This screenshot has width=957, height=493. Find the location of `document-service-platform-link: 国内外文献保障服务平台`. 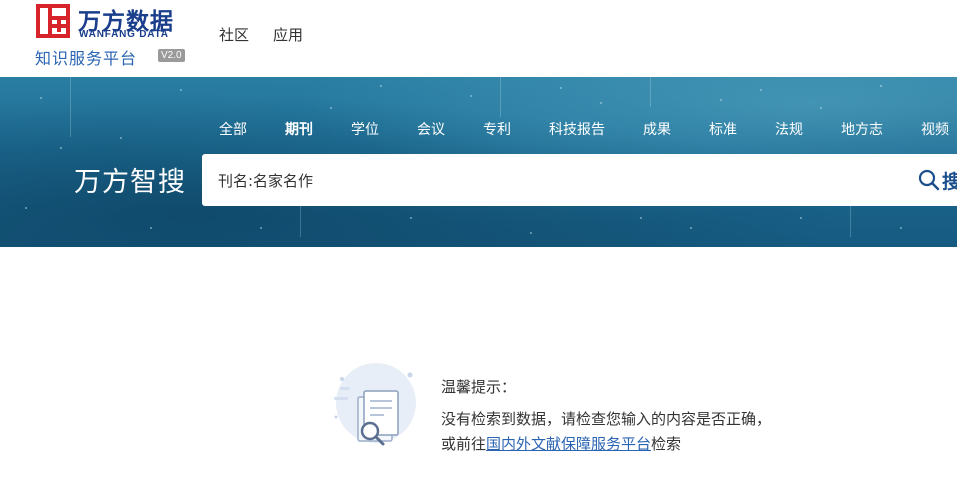

document-service-platform-link: 国内外文献保障服务平台 is located at coordinates (568, 444).